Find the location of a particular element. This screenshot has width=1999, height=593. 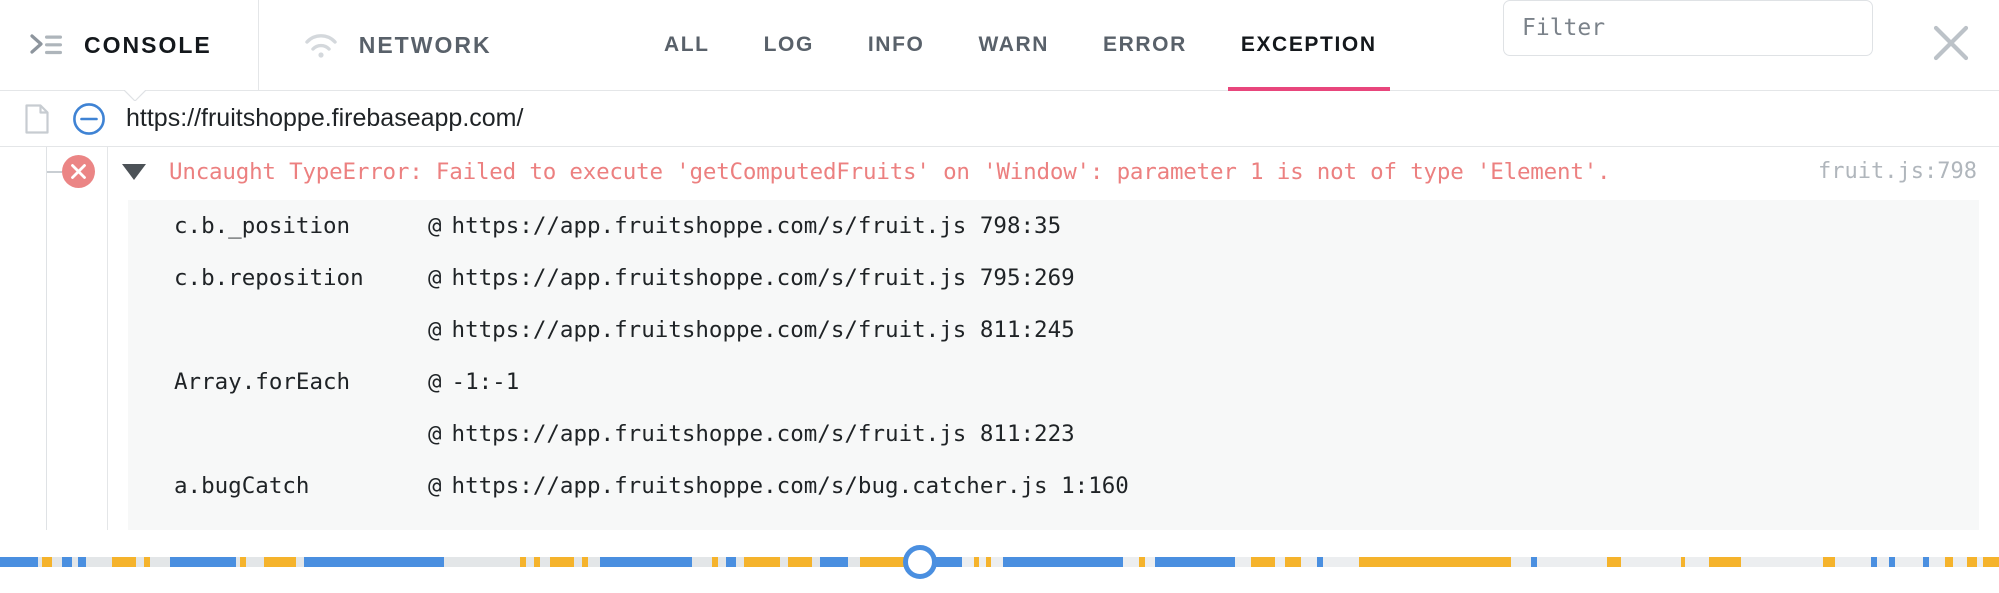

tree-guide-line is located at coordinates (46, 338).